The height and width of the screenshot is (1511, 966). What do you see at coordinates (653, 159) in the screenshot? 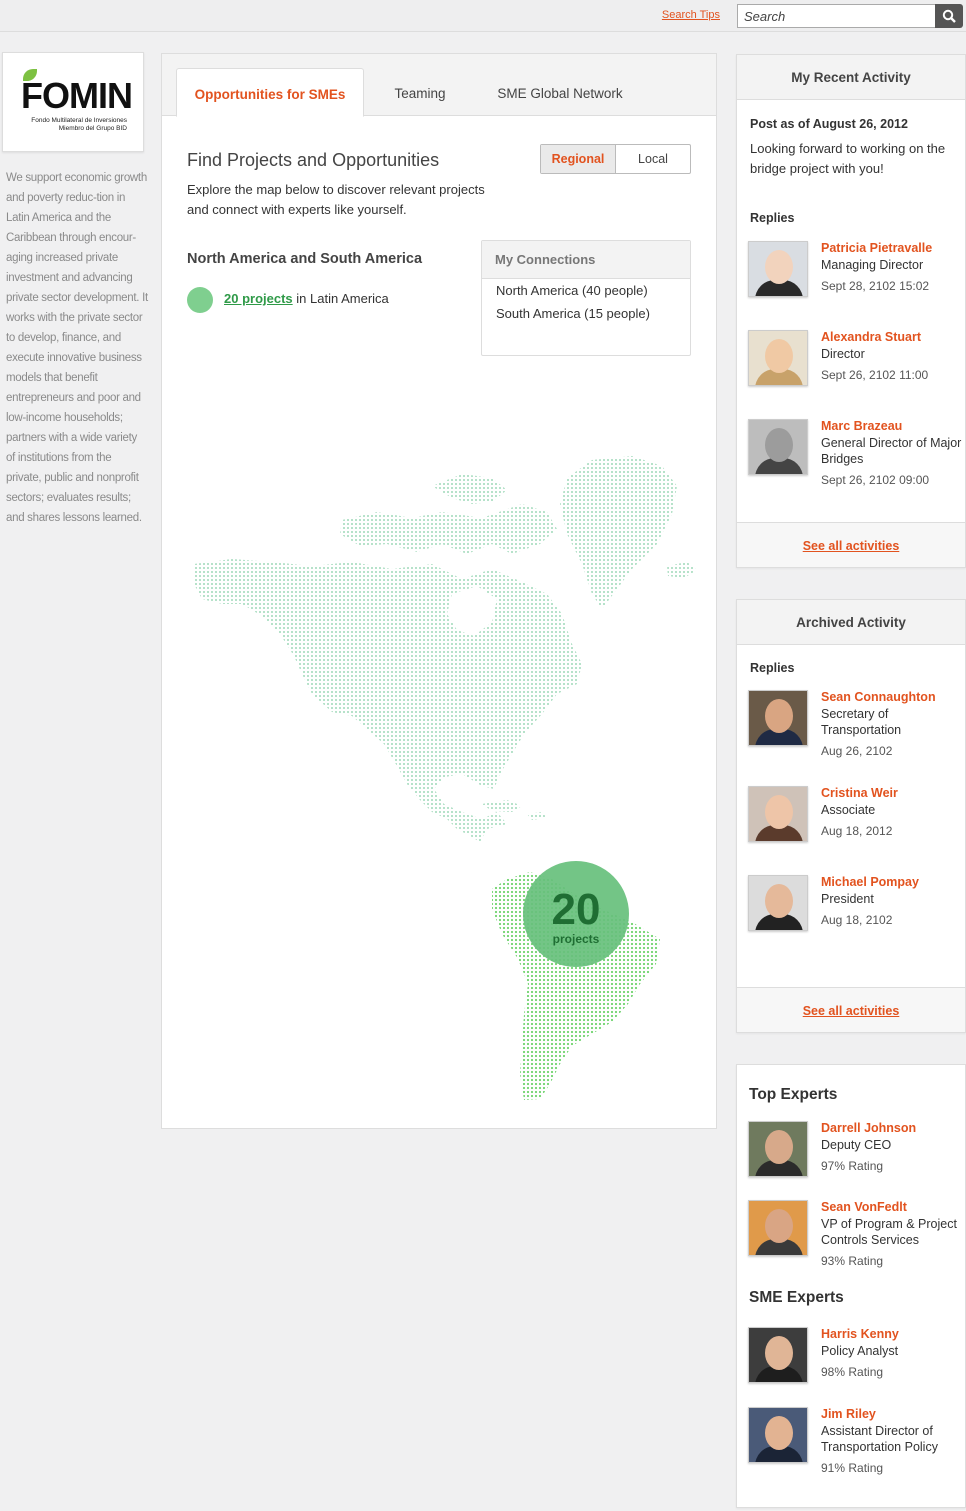
I see `local-button: Local` at bounding box center [653, 159].